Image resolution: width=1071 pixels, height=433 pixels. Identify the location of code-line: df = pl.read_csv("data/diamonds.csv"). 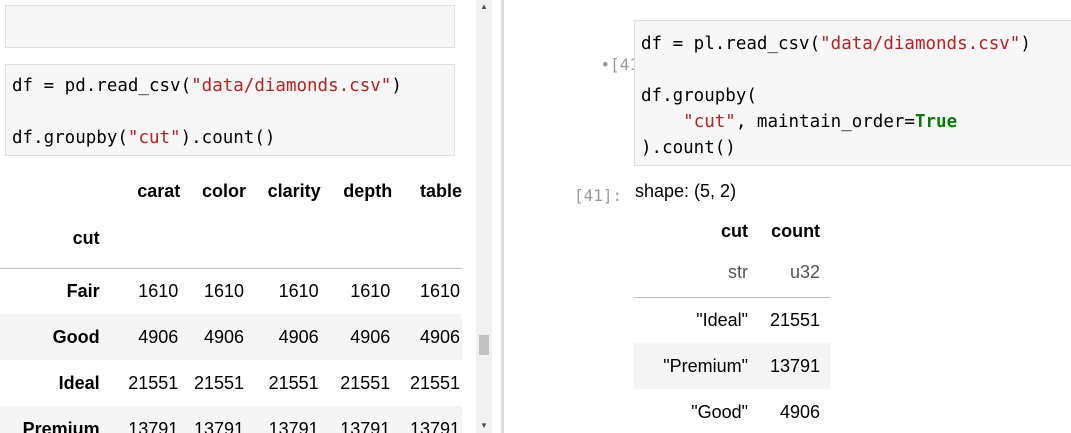
(853, 44).